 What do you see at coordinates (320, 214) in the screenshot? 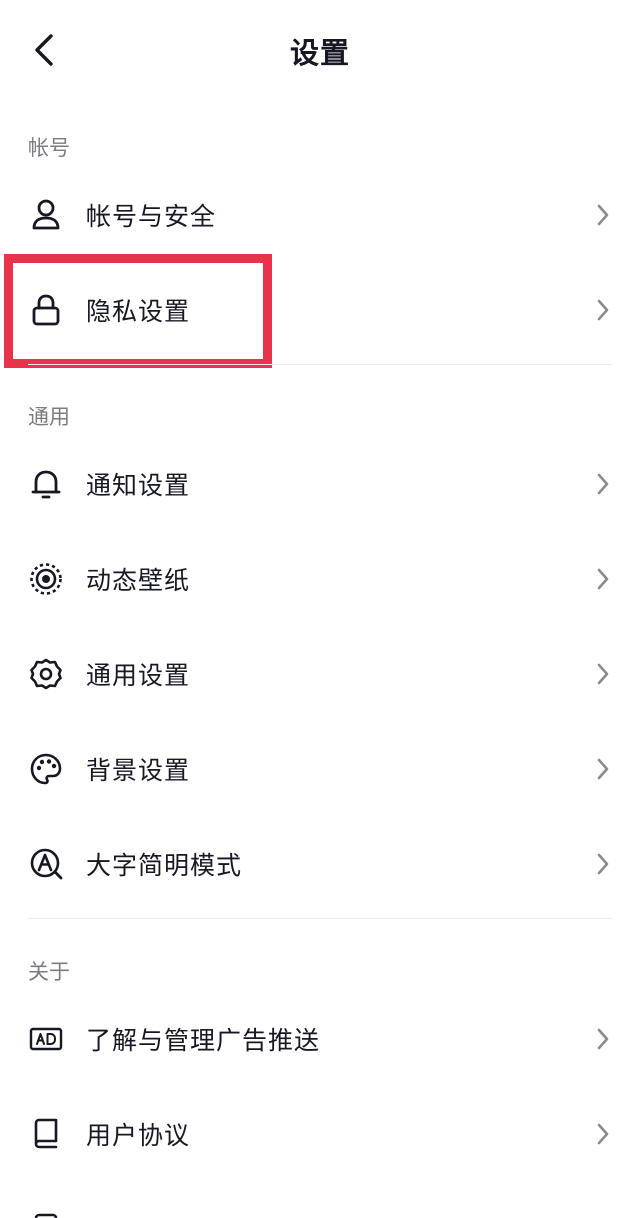
I see `settings-item-account-security: 帐号与安全` at bounding box center [320, 214].